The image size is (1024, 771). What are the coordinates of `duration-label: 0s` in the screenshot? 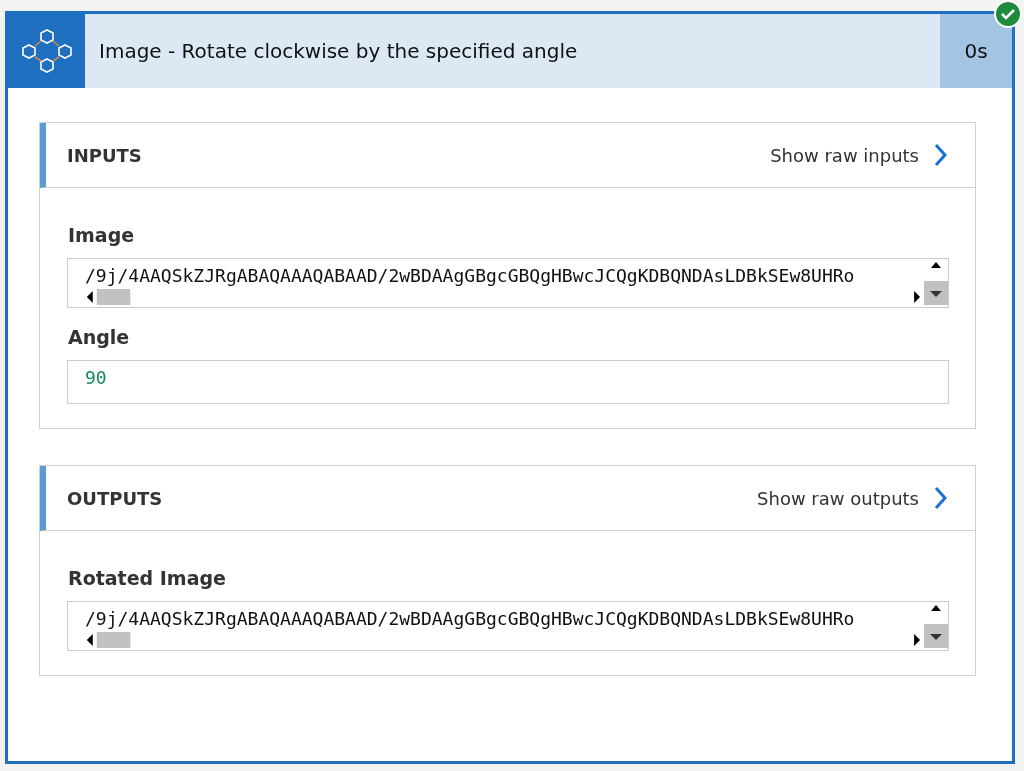 It's located at (976, 51).